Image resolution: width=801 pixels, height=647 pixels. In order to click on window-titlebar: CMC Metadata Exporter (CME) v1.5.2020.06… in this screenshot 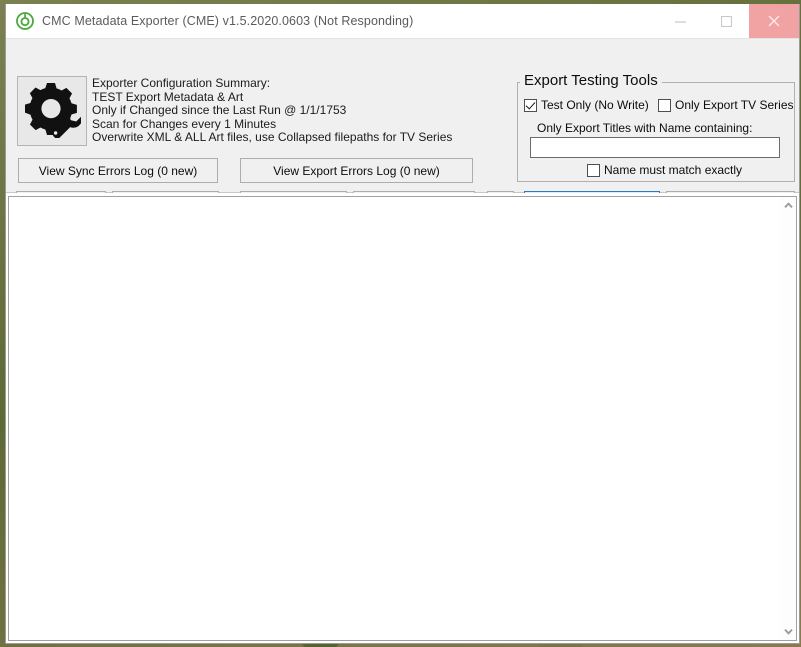, I will do `click(402, 21)`.